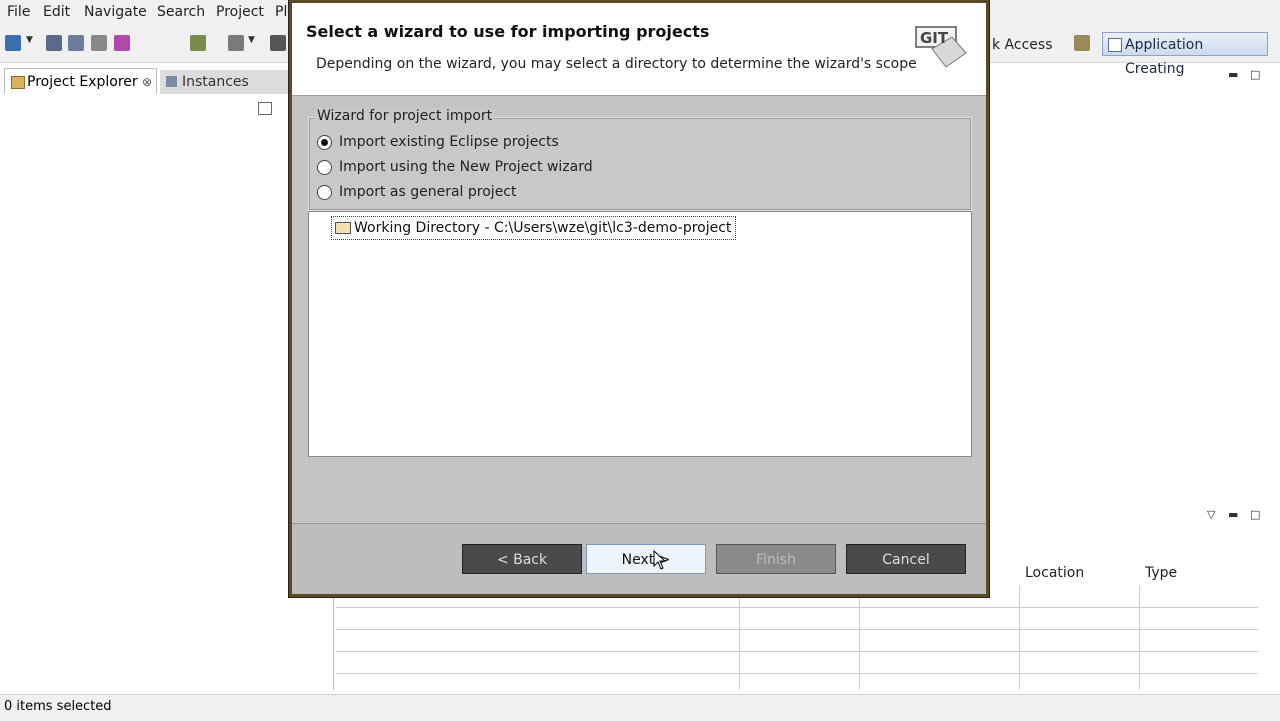 The height and width of the screenshot is (721, 1280). I want to click on radio-label: Import existing Eclipse projects, so click(449, 142).